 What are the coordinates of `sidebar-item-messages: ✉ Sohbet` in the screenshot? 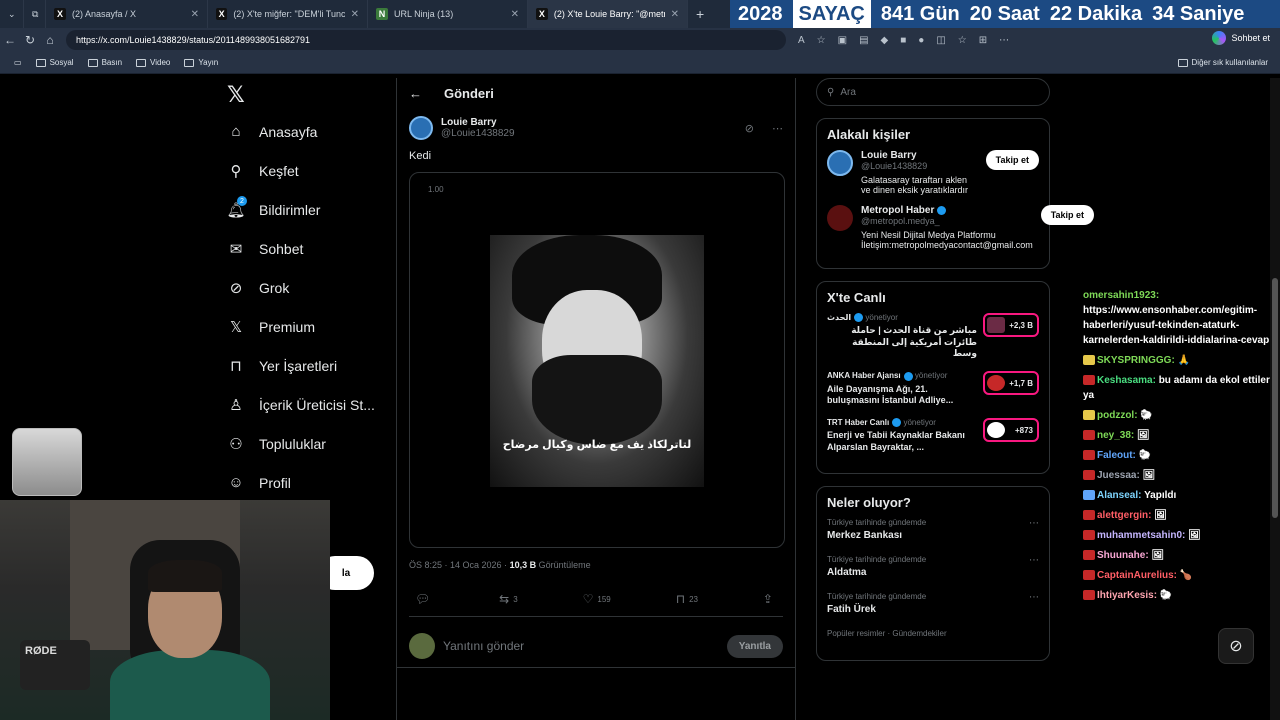 It's located at (305, 248).